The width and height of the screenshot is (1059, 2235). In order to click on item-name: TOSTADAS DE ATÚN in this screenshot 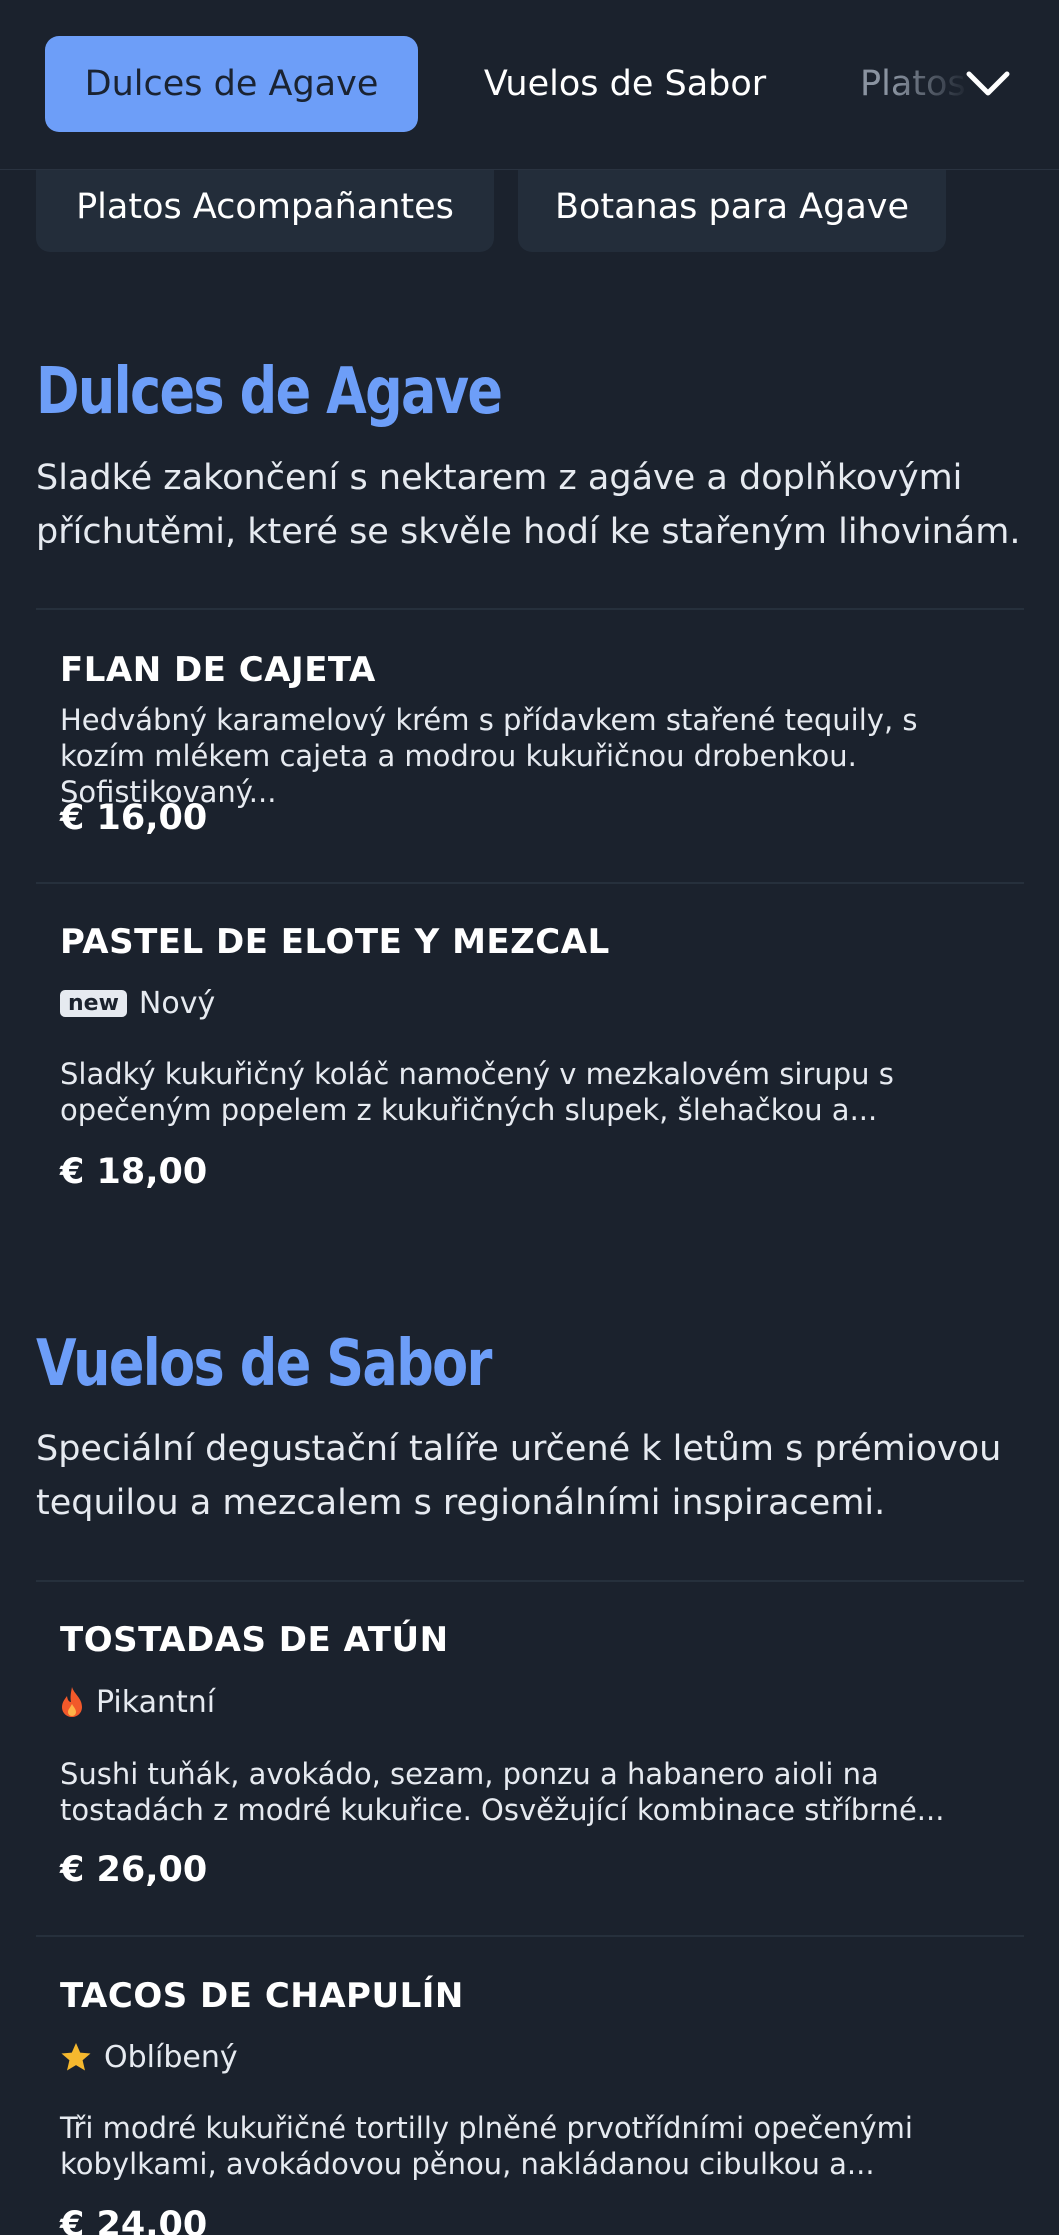, I will do `click(254, 1640)`.